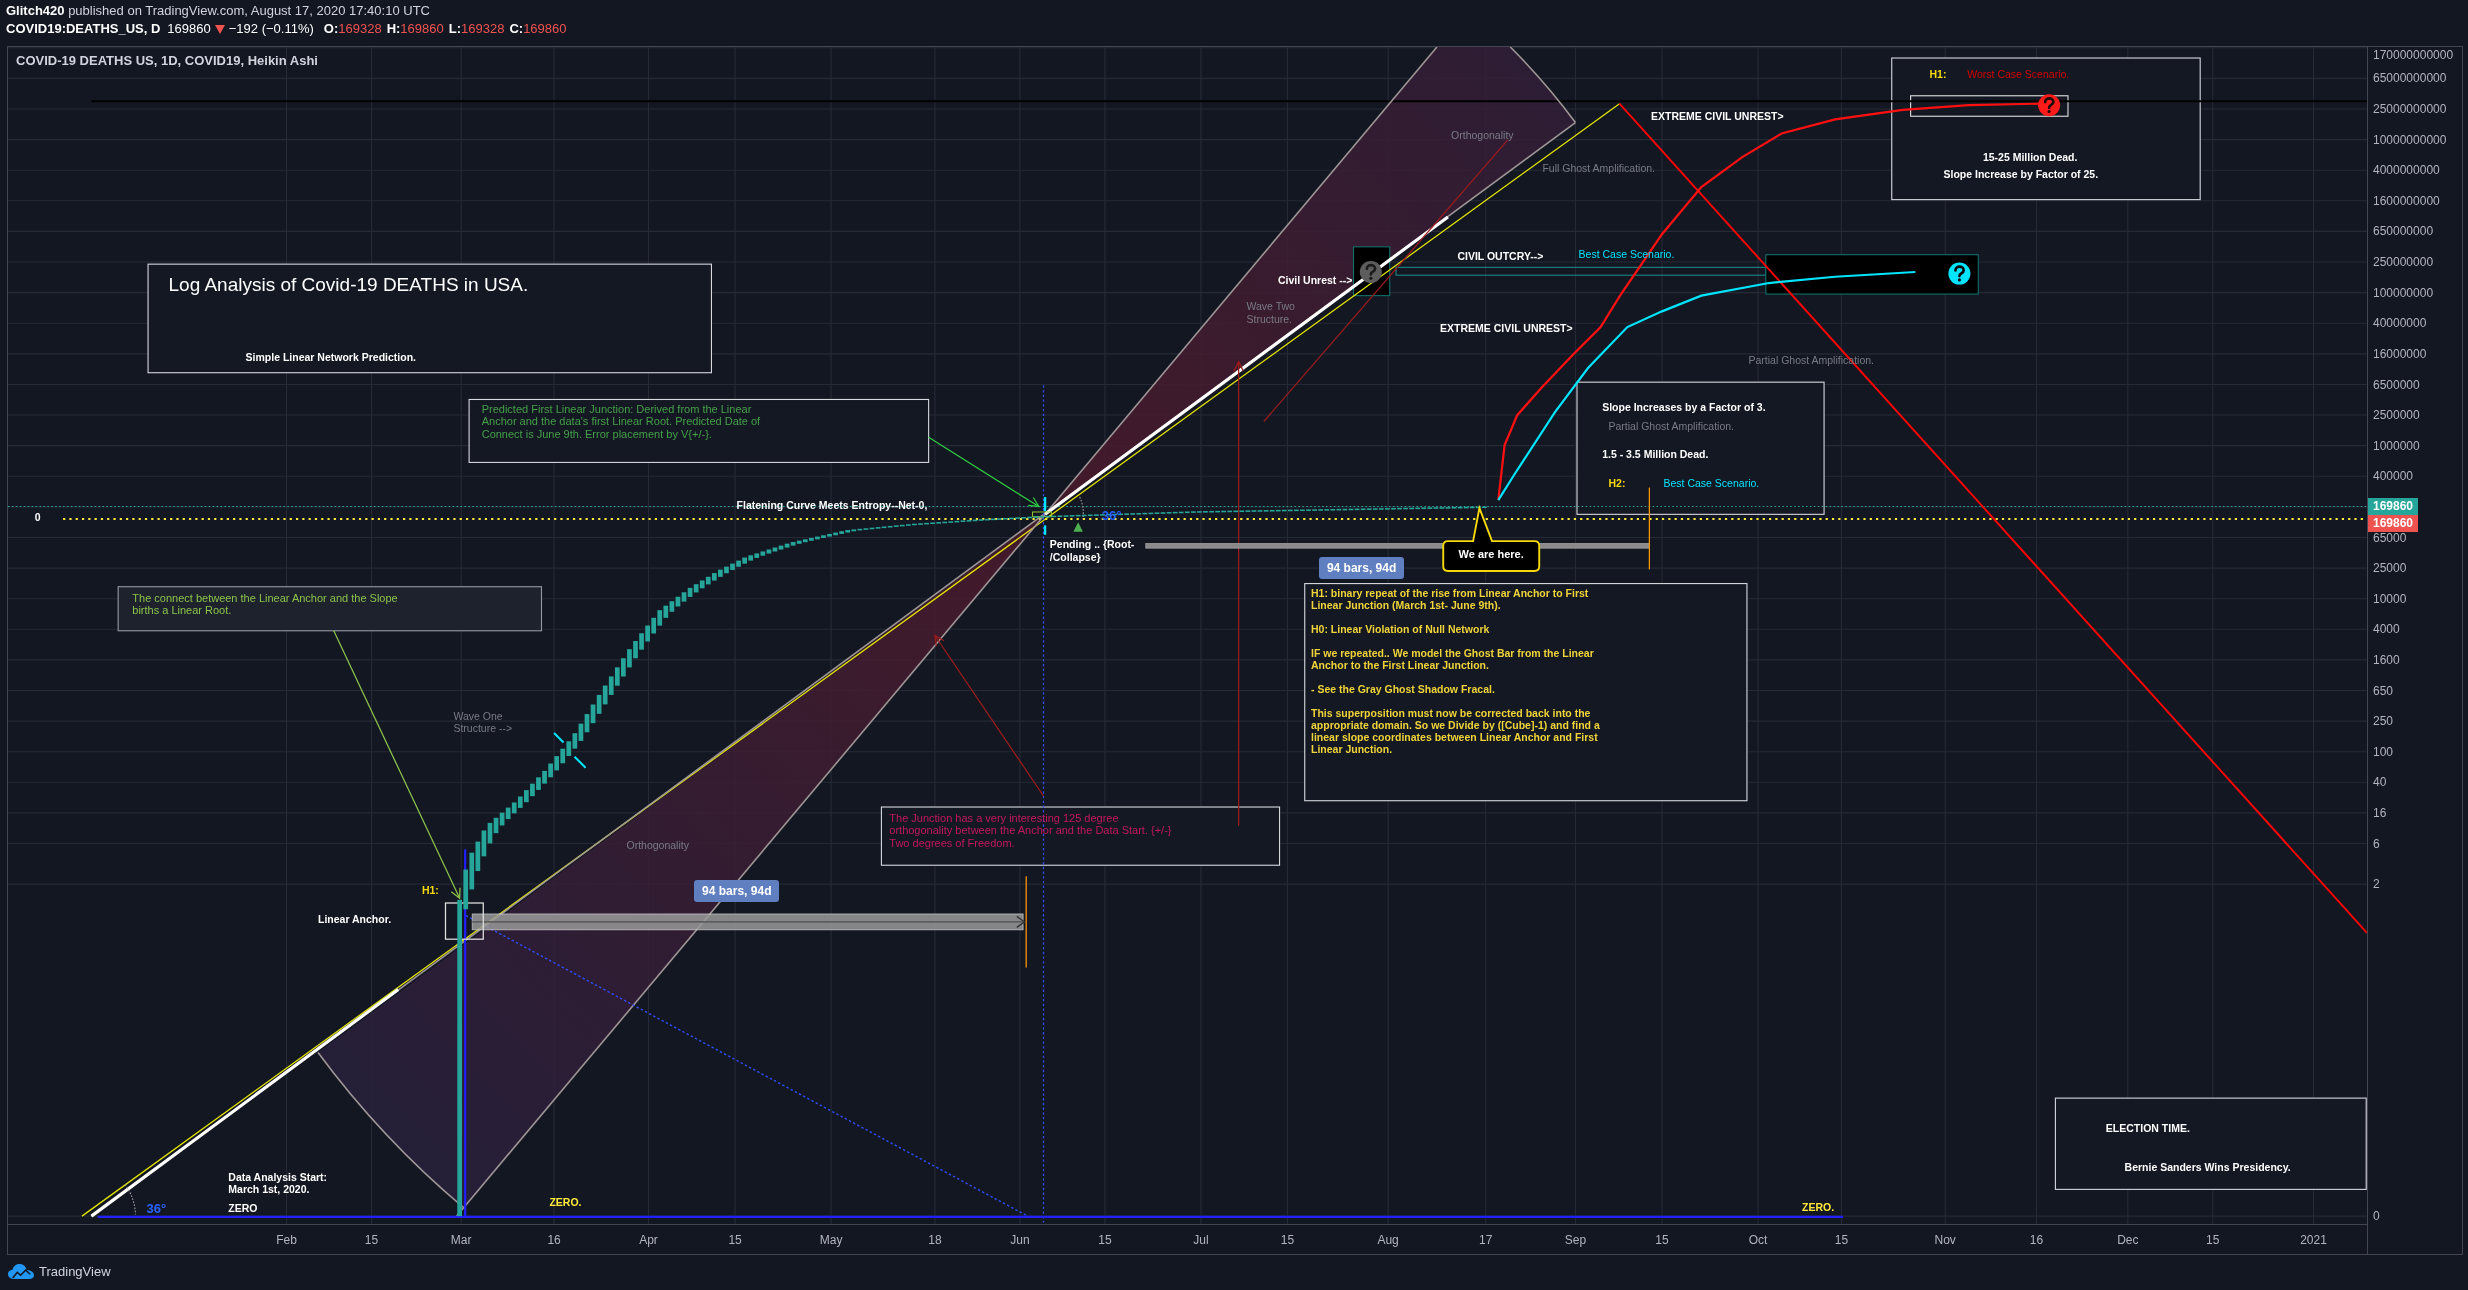  Describe the element at coordinates (271, 29) in the screenshot. I see `price-change: −192 (−0.11%)` at that location.